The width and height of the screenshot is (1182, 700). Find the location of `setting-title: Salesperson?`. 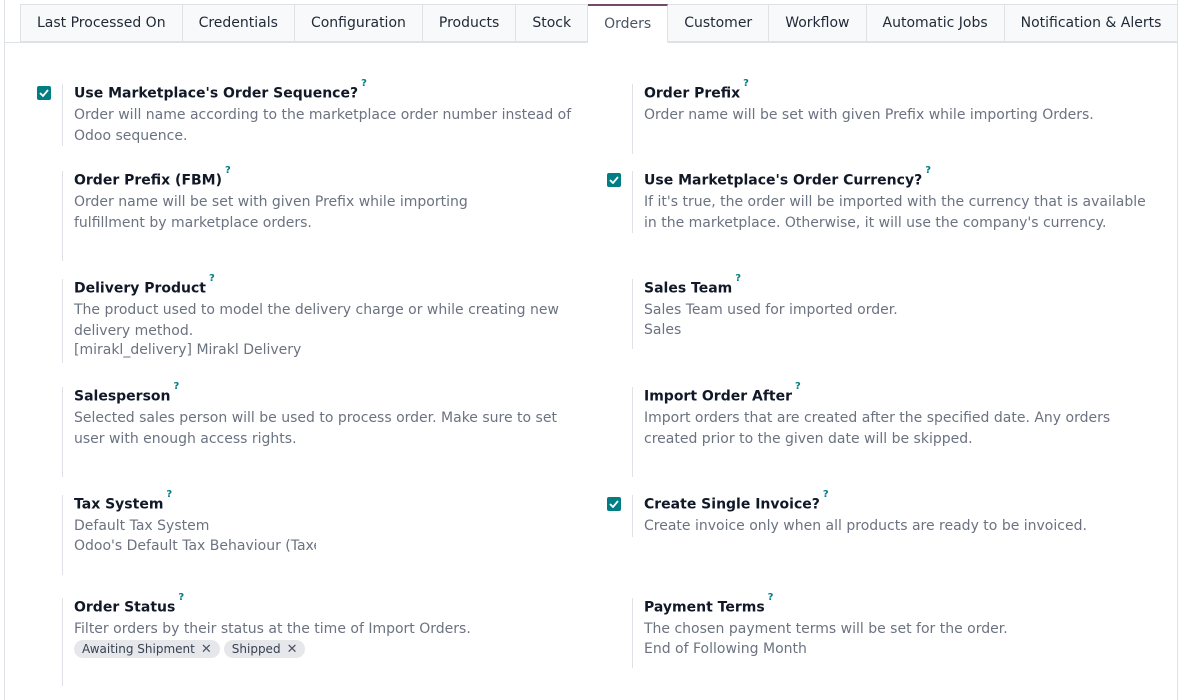

setting-title: Salesperson? is located at coordinates (127, 393).